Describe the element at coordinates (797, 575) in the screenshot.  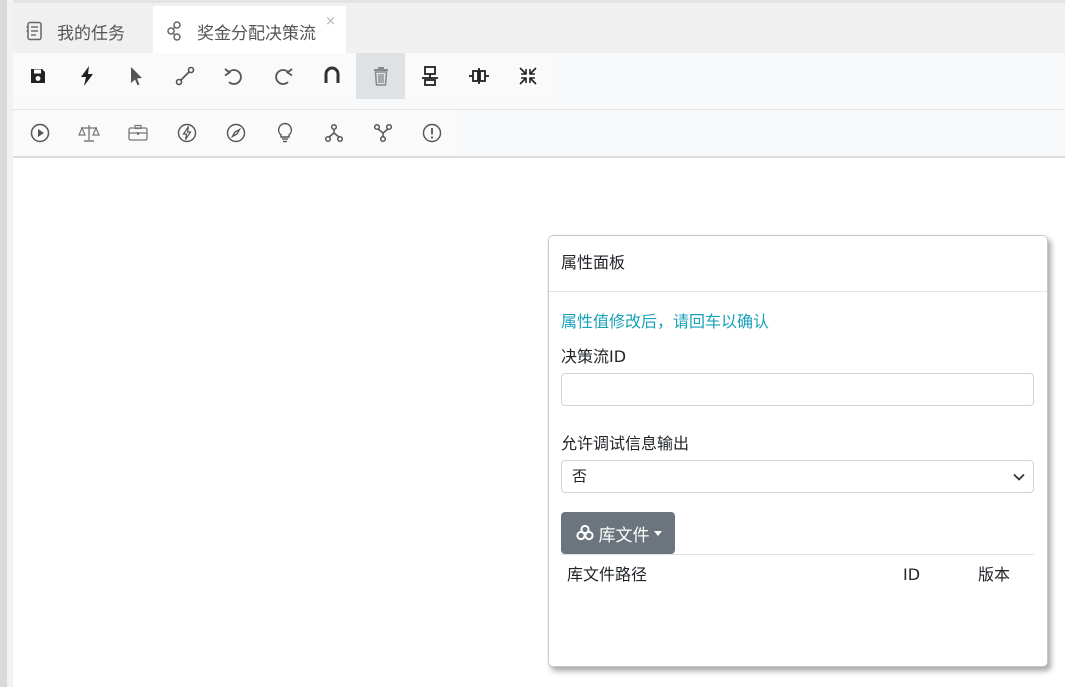
I see `library-table-header: 库文件路径 ID 版本` at that location.